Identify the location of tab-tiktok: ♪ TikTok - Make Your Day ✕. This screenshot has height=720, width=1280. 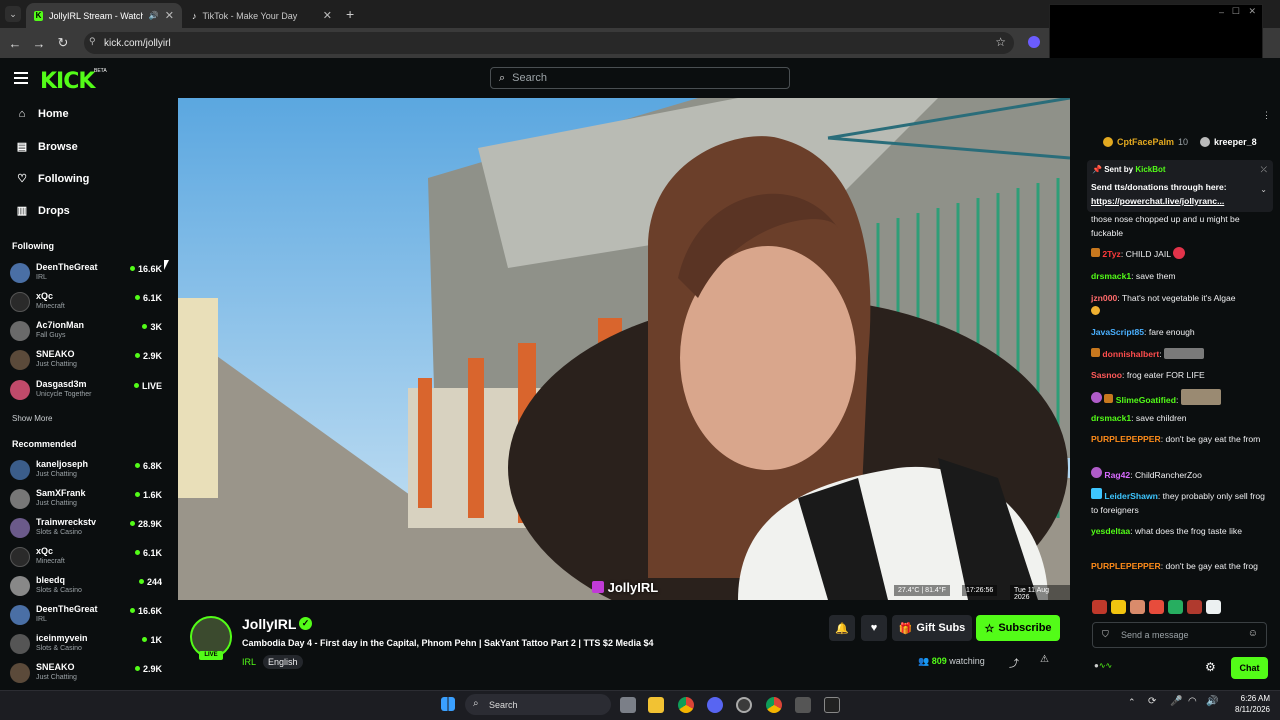
(262, 15).